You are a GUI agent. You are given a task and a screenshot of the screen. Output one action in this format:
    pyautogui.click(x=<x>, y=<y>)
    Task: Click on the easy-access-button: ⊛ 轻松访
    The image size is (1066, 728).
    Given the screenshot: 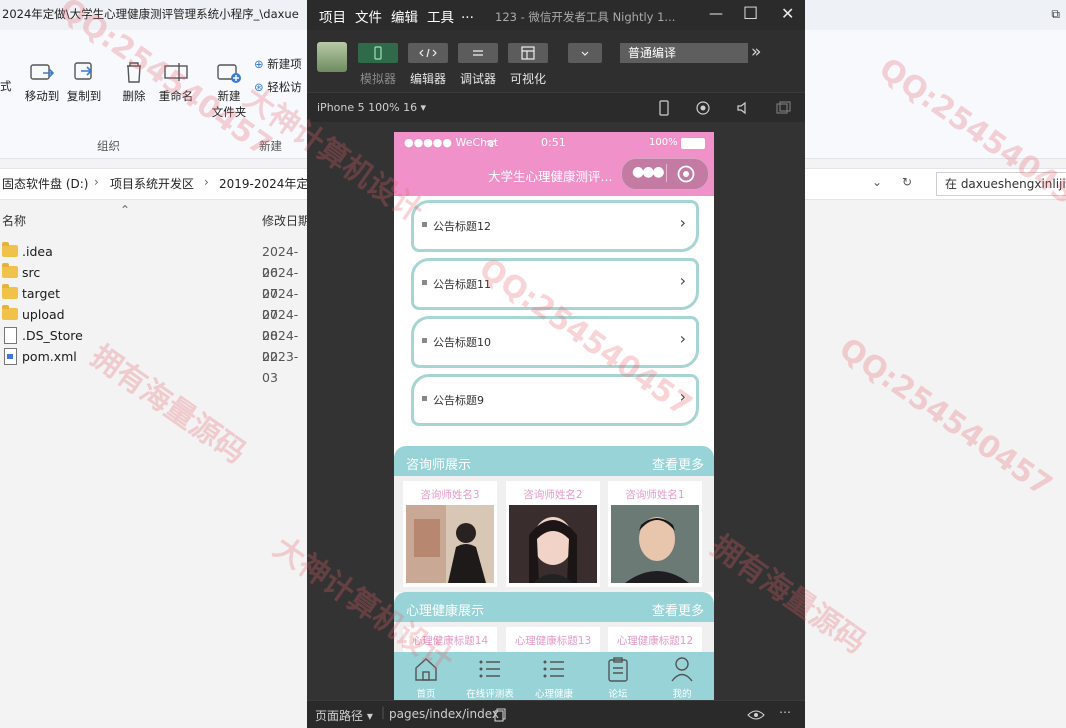 What is the action you would take?
    pyautogui.click(x=278, y=87)
    